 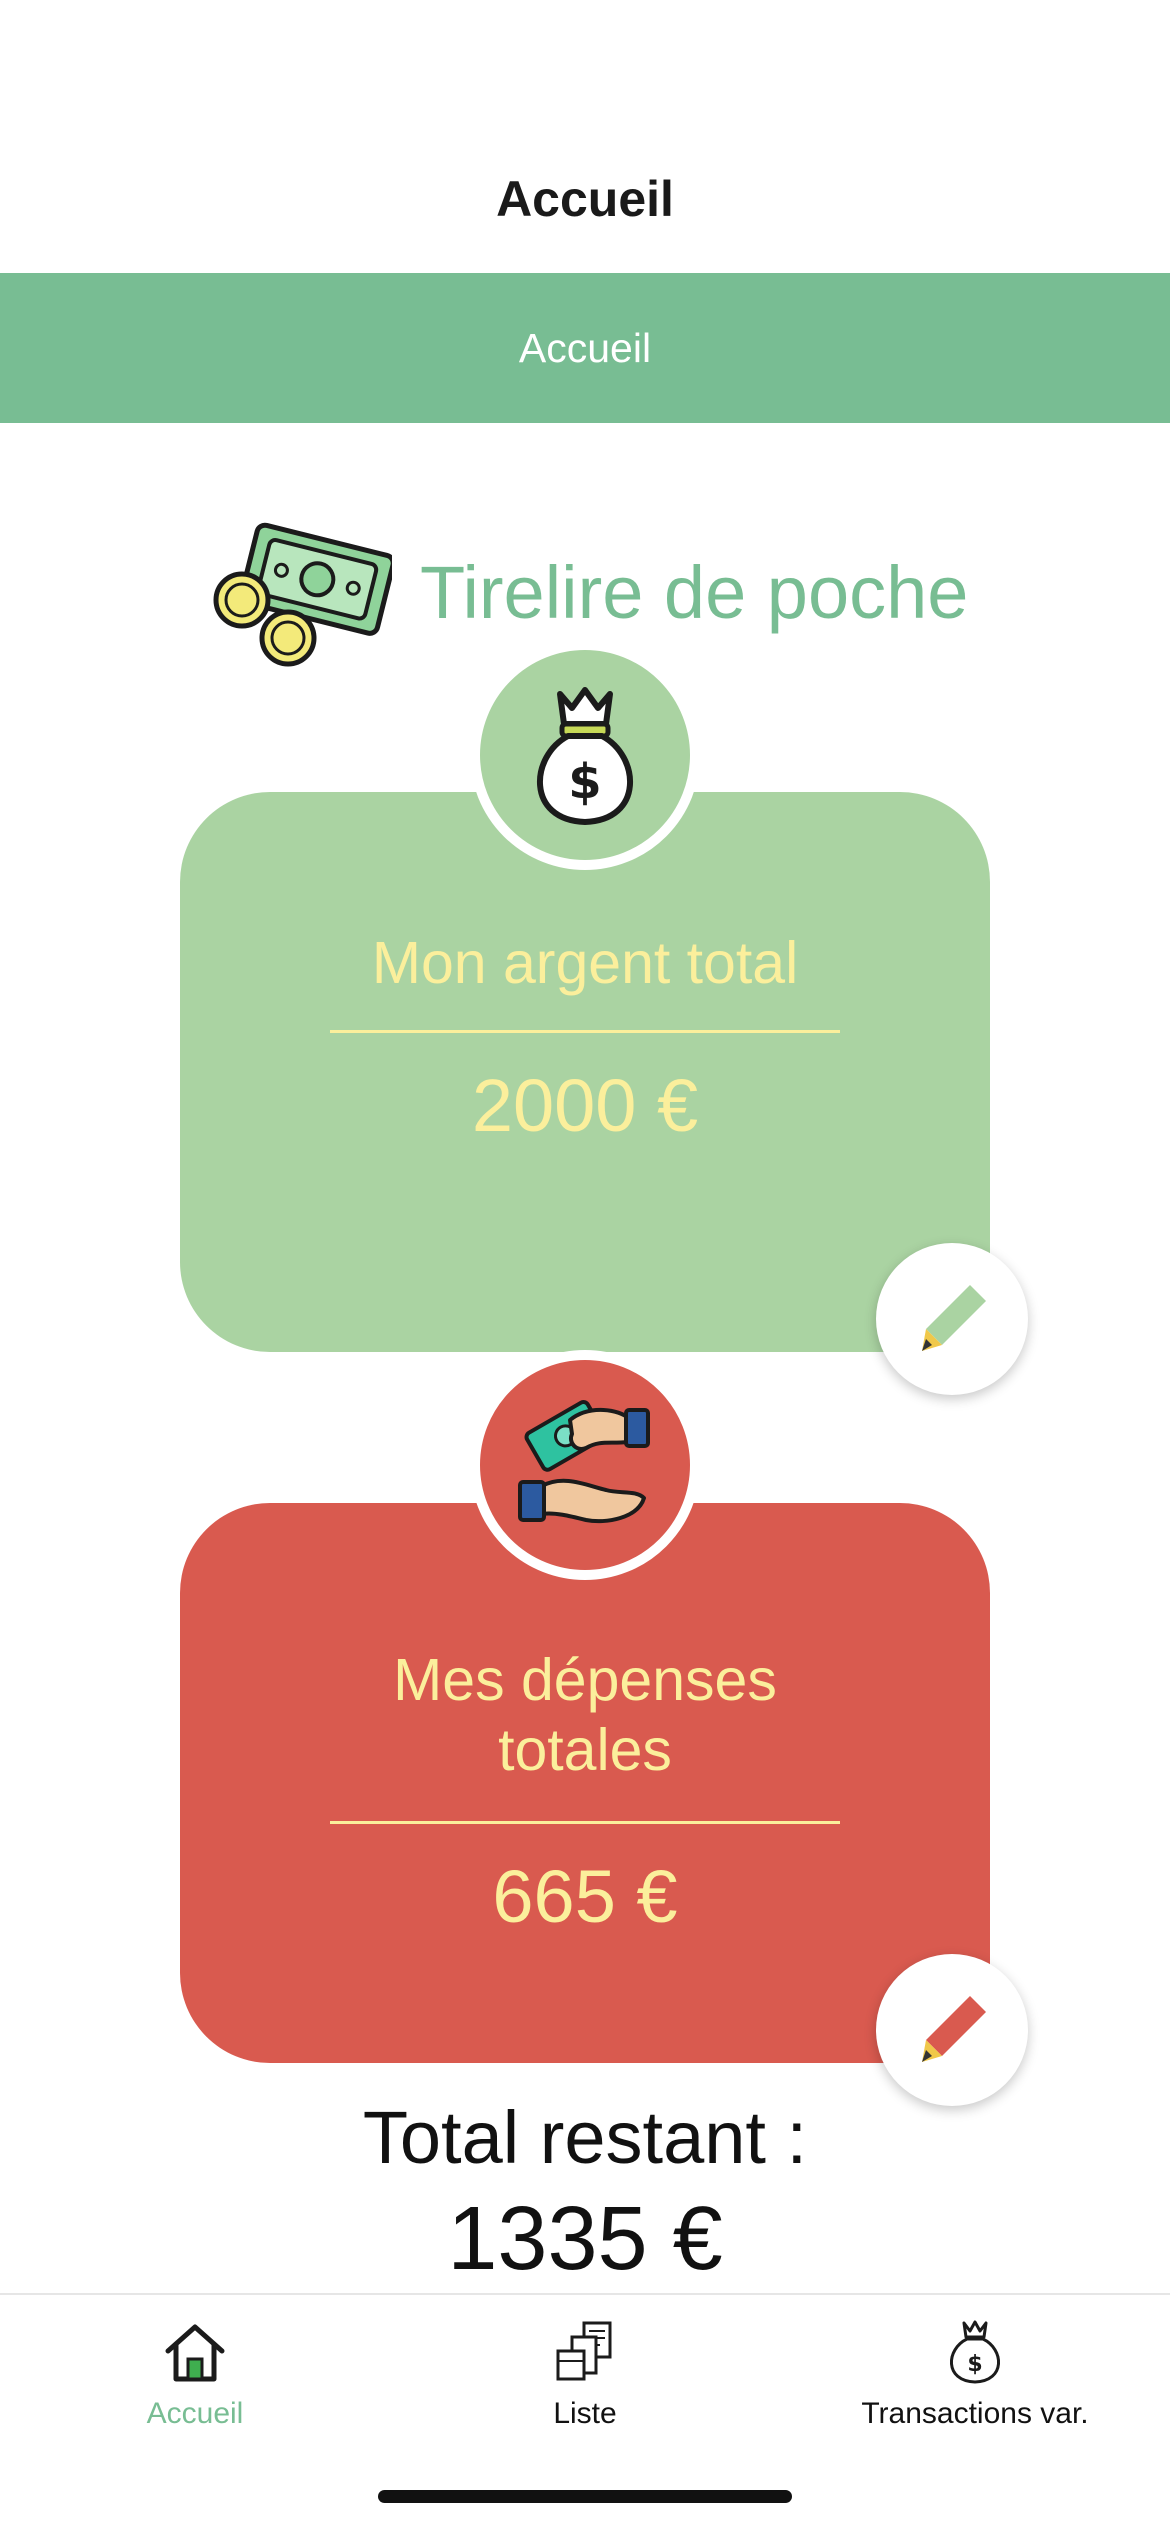 I want to click on tab-liste: Liste, so click(x=585, y=2380).